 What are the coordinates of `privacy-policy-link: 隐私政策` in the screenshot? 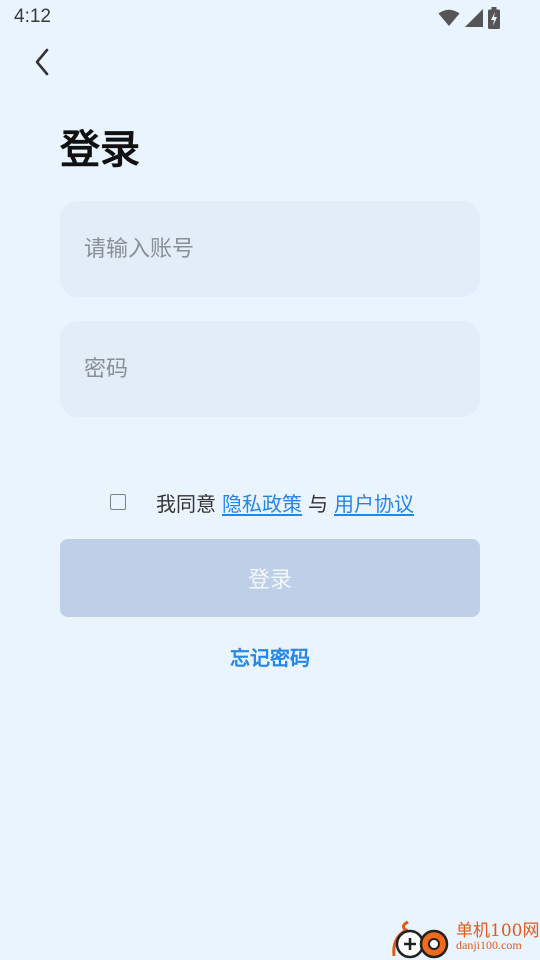 It's located at (262, 502).